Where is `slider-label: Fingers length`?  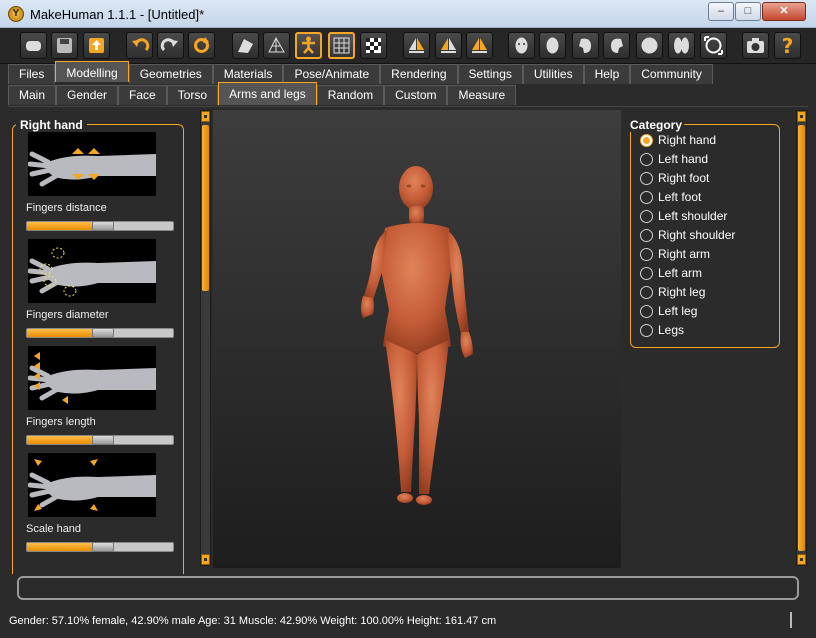
slider-label: Fingers length is located at coordinates (61, 422).